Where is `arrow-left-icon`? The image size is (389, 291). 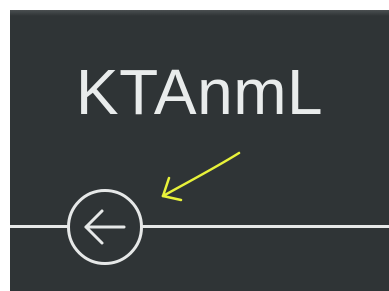 arrow-left-icon is located at coordinates (105, 227).